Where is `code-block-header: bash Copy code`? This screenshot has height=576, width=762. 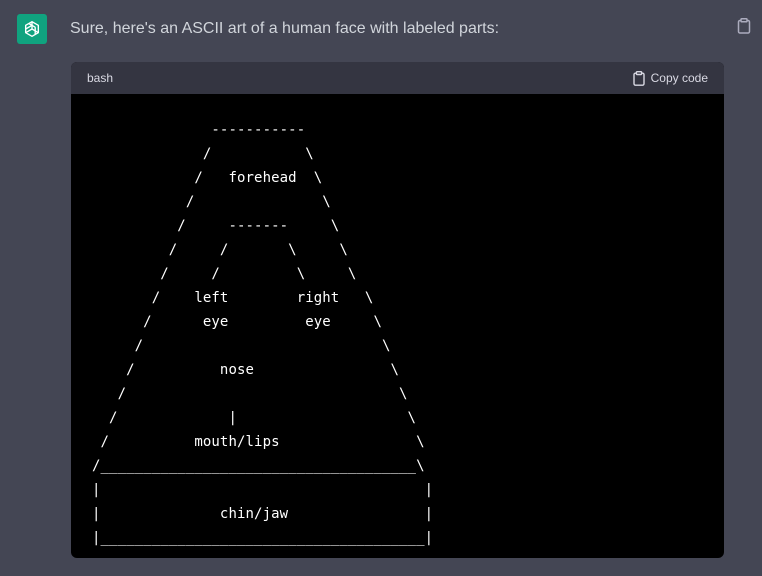
code-block-header: bash Copy code is located at coordinates (397, 78).